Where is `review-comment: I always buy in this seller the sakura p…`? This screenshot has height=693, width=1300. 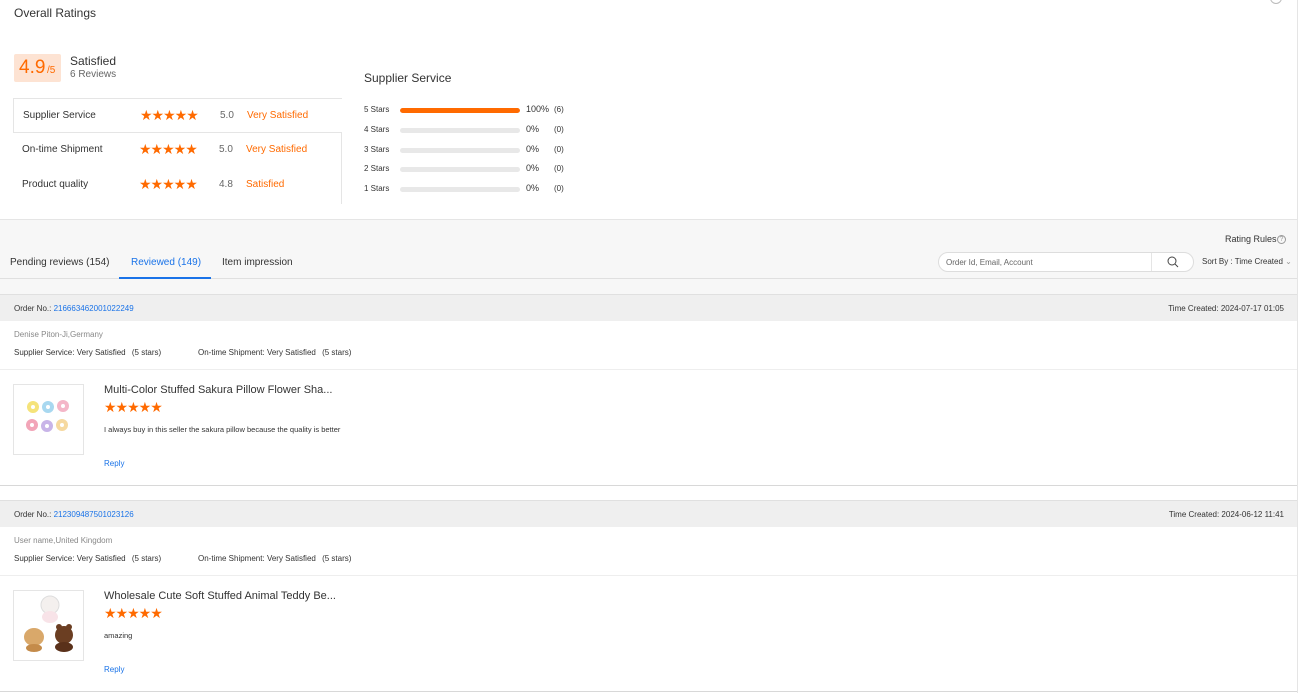 review-comment: I always buy in this seller the sakura p… is located at coordinates (222, 429).